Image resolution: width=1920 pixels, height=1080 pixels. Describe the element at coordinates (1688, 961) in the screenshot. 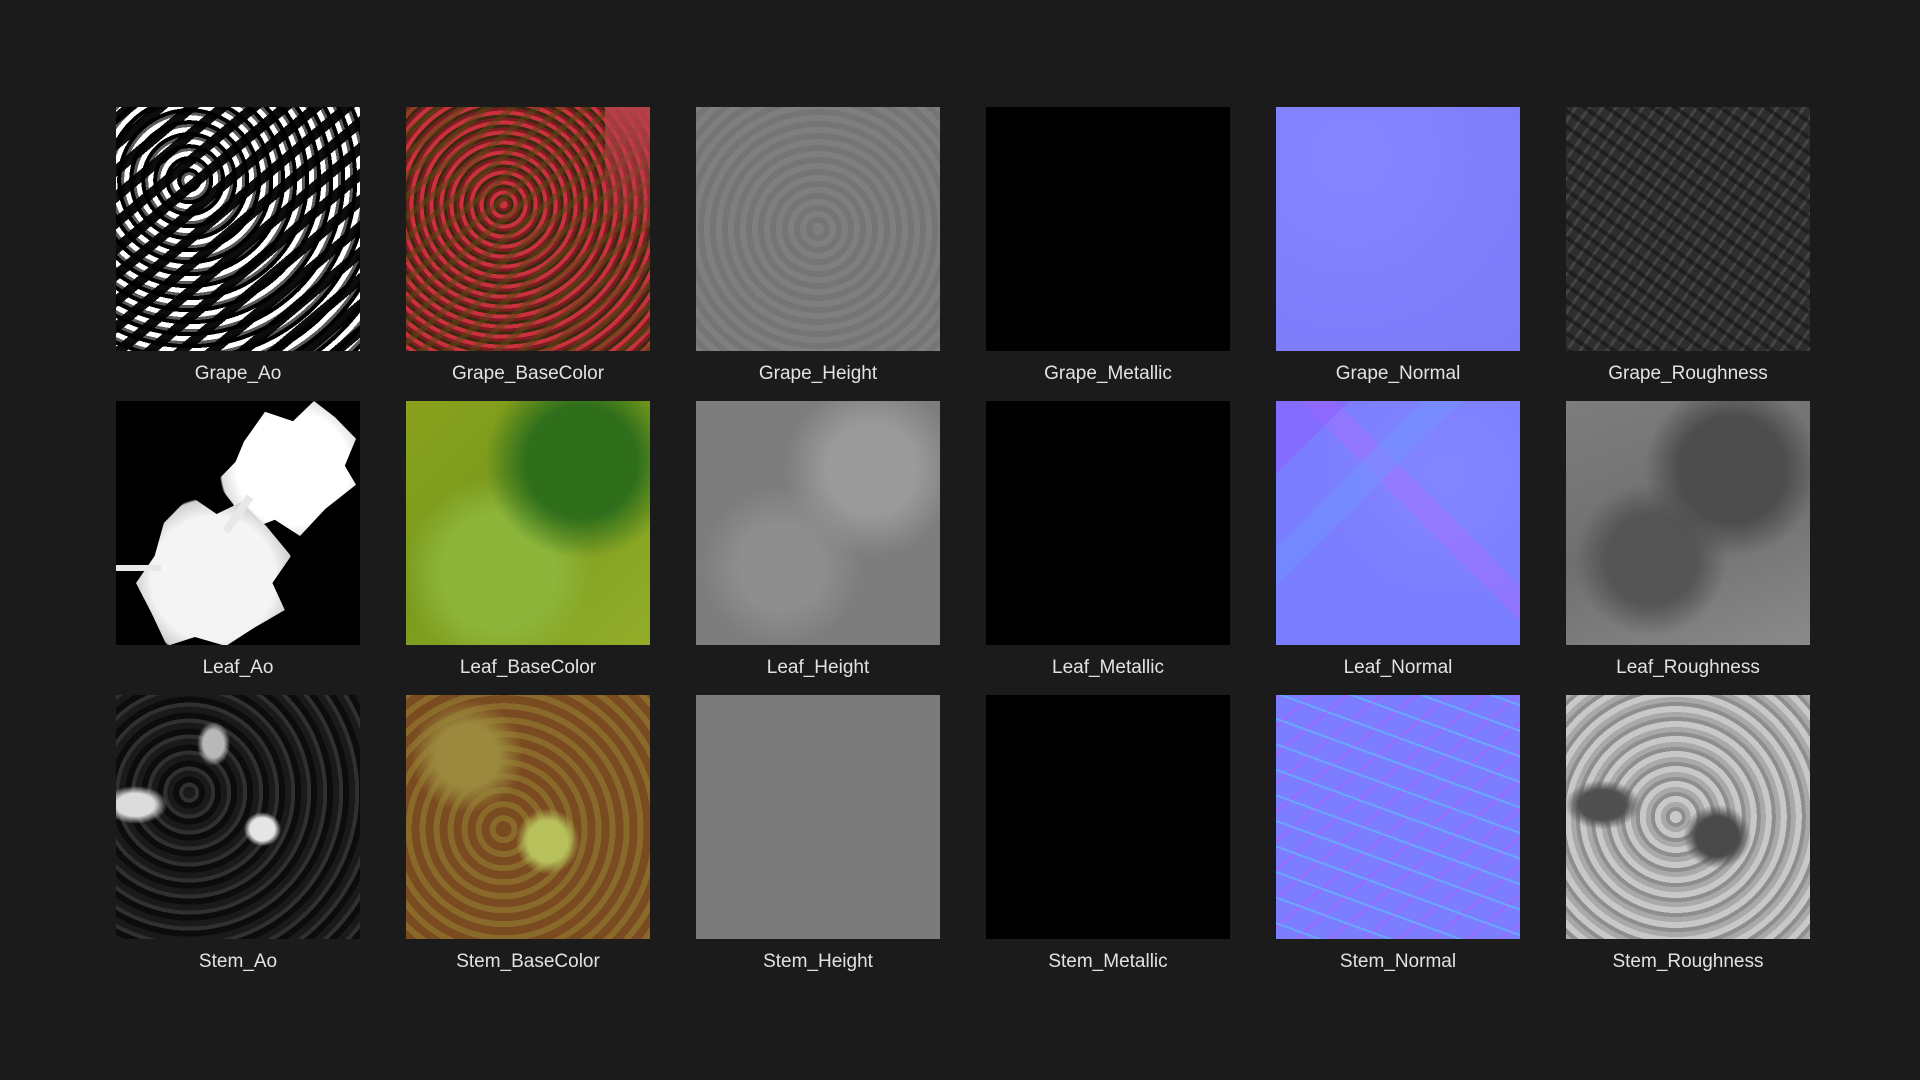

I see `texture-label: Stem_Roughness` at that location.